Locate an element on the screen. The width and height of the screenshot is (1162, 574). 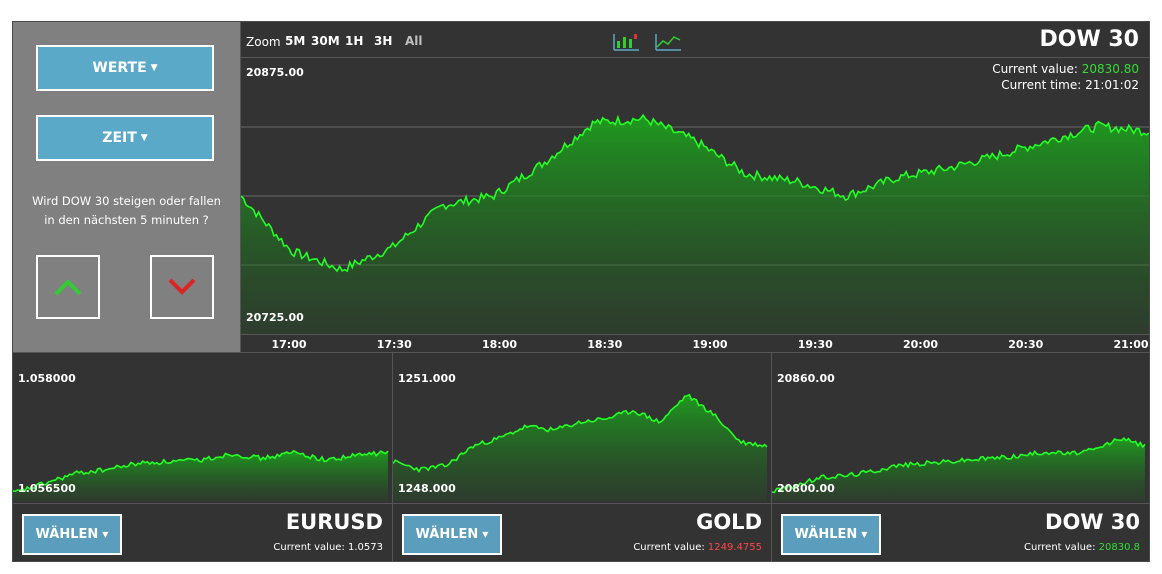
mini-y-min-label: 20800.00 is located at coordinates (806, 488).